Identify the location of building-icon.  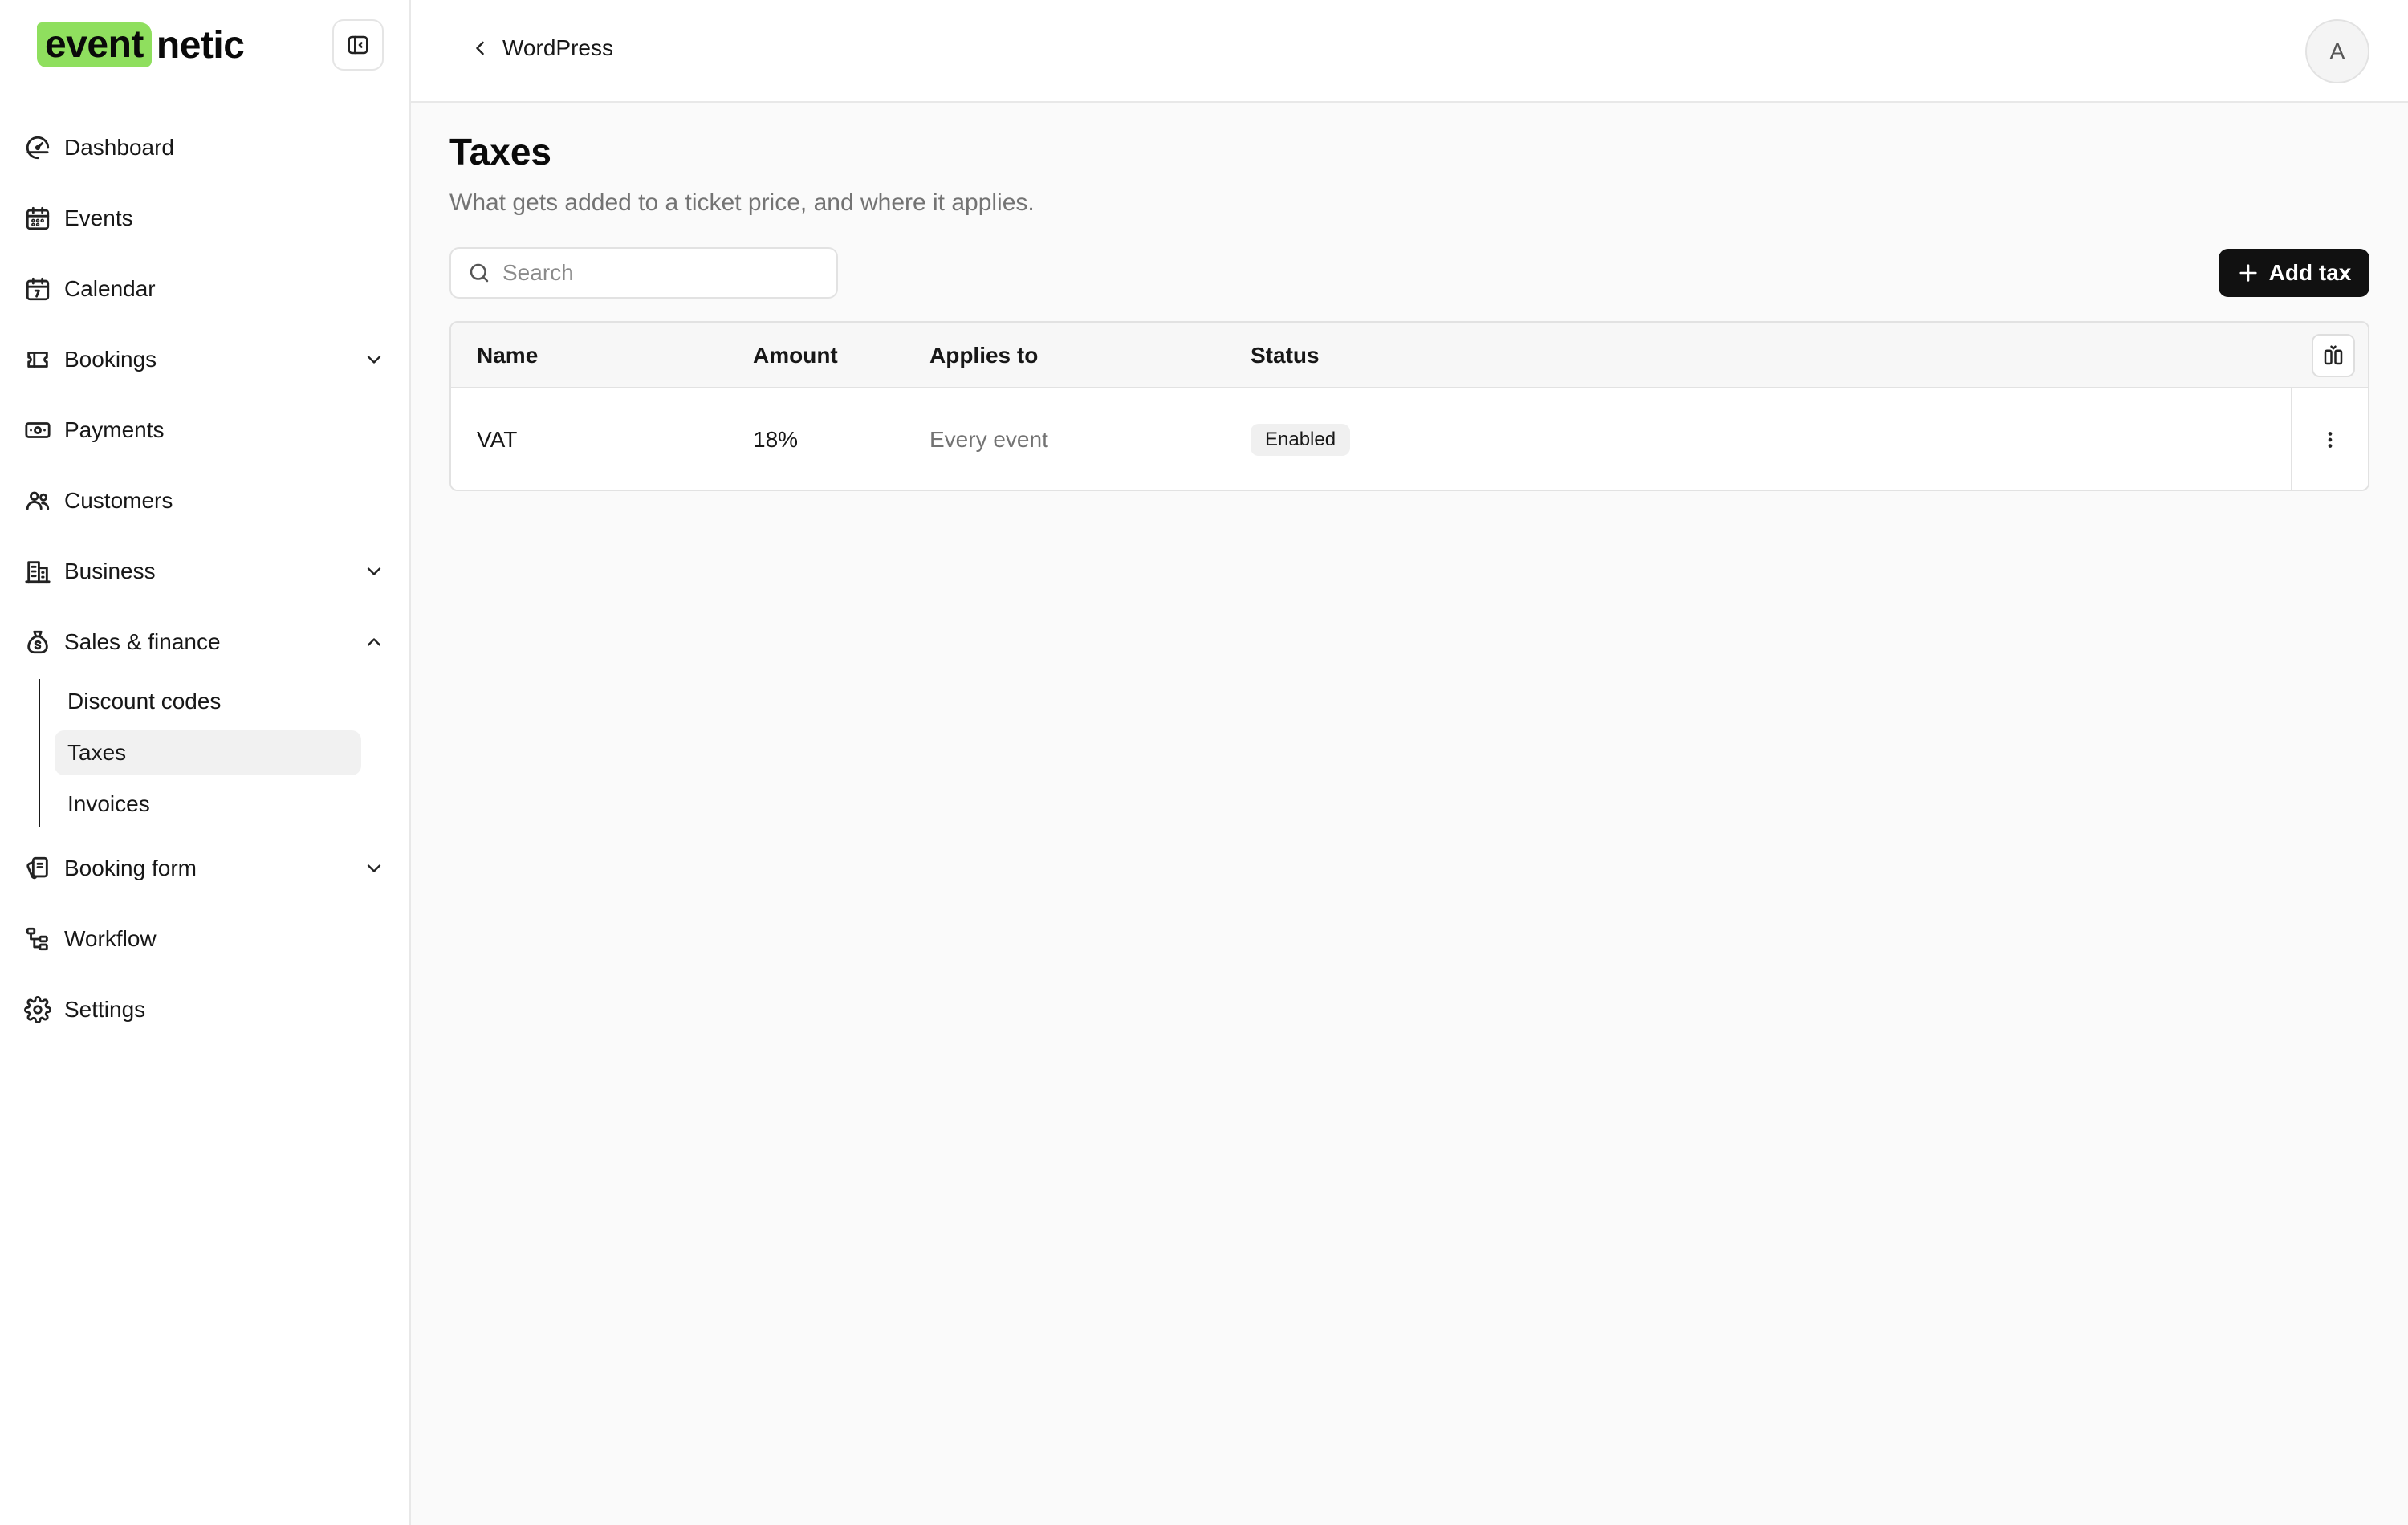
(38, 572).